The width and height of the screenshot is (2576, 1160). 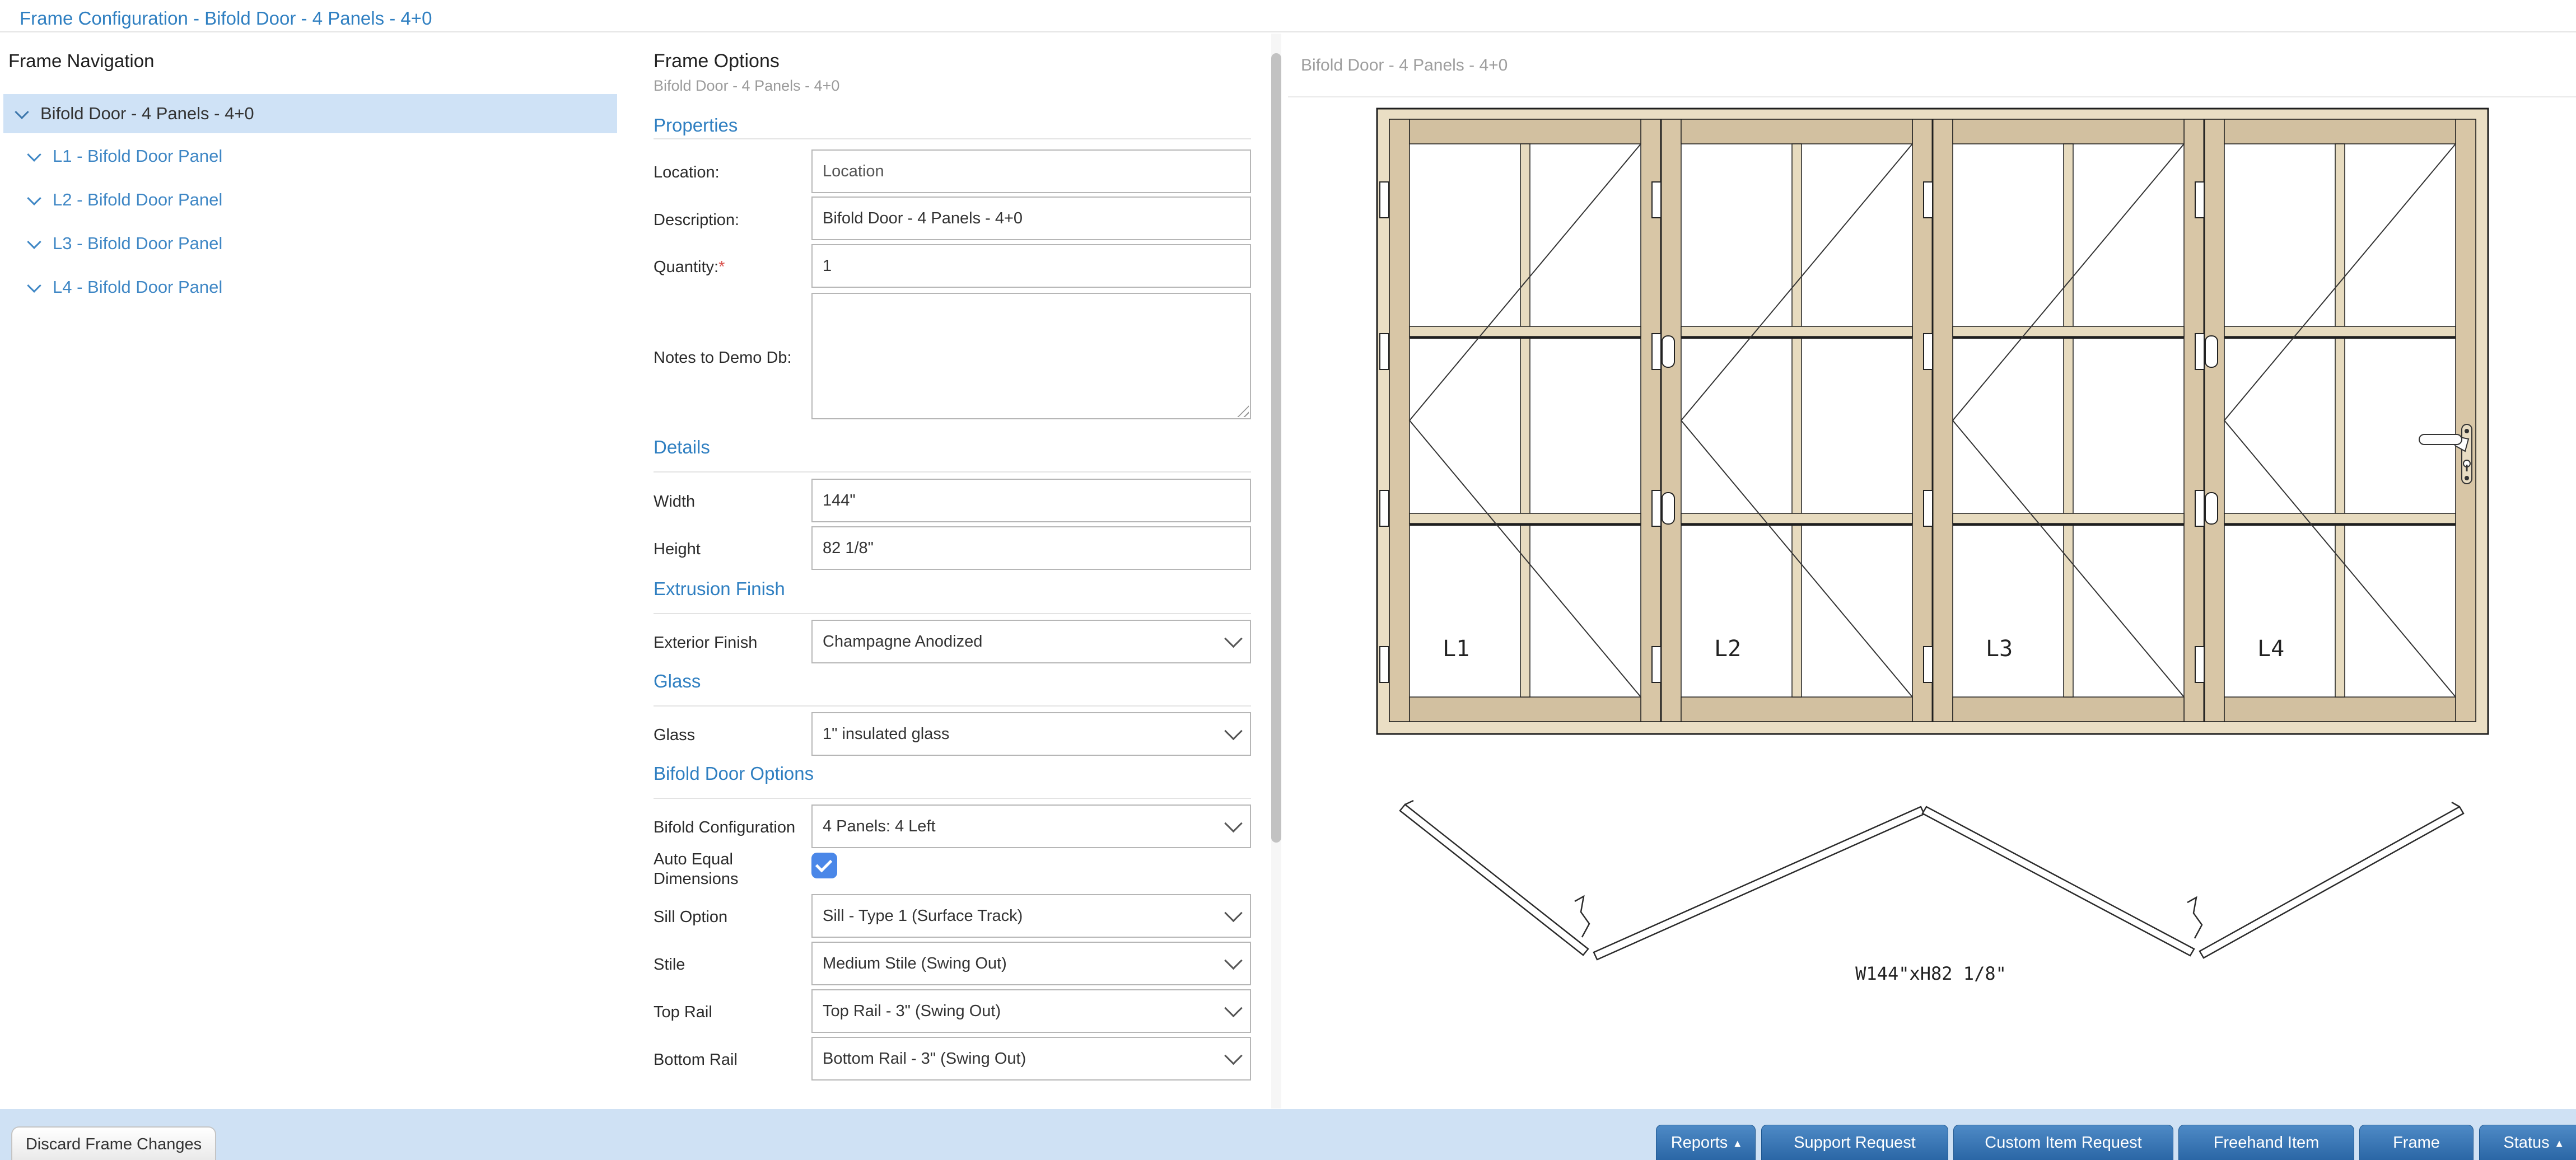 I want to click on dimension-label: W144"xH82 1/8", so click(x=1931, y=973).